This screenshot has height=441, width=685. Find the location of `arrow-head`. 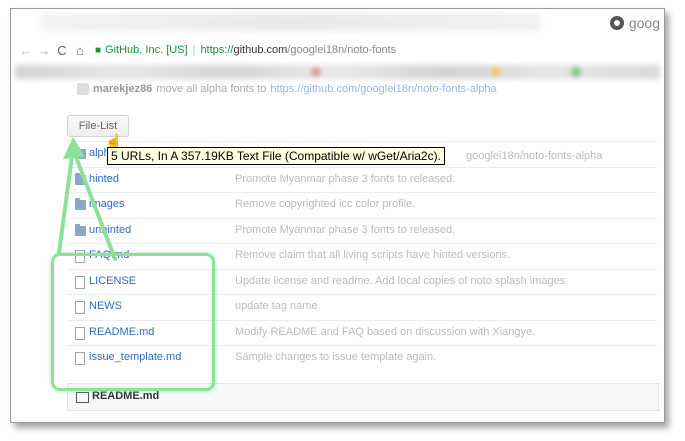

arrow-head is located at coordinates (74, 148).